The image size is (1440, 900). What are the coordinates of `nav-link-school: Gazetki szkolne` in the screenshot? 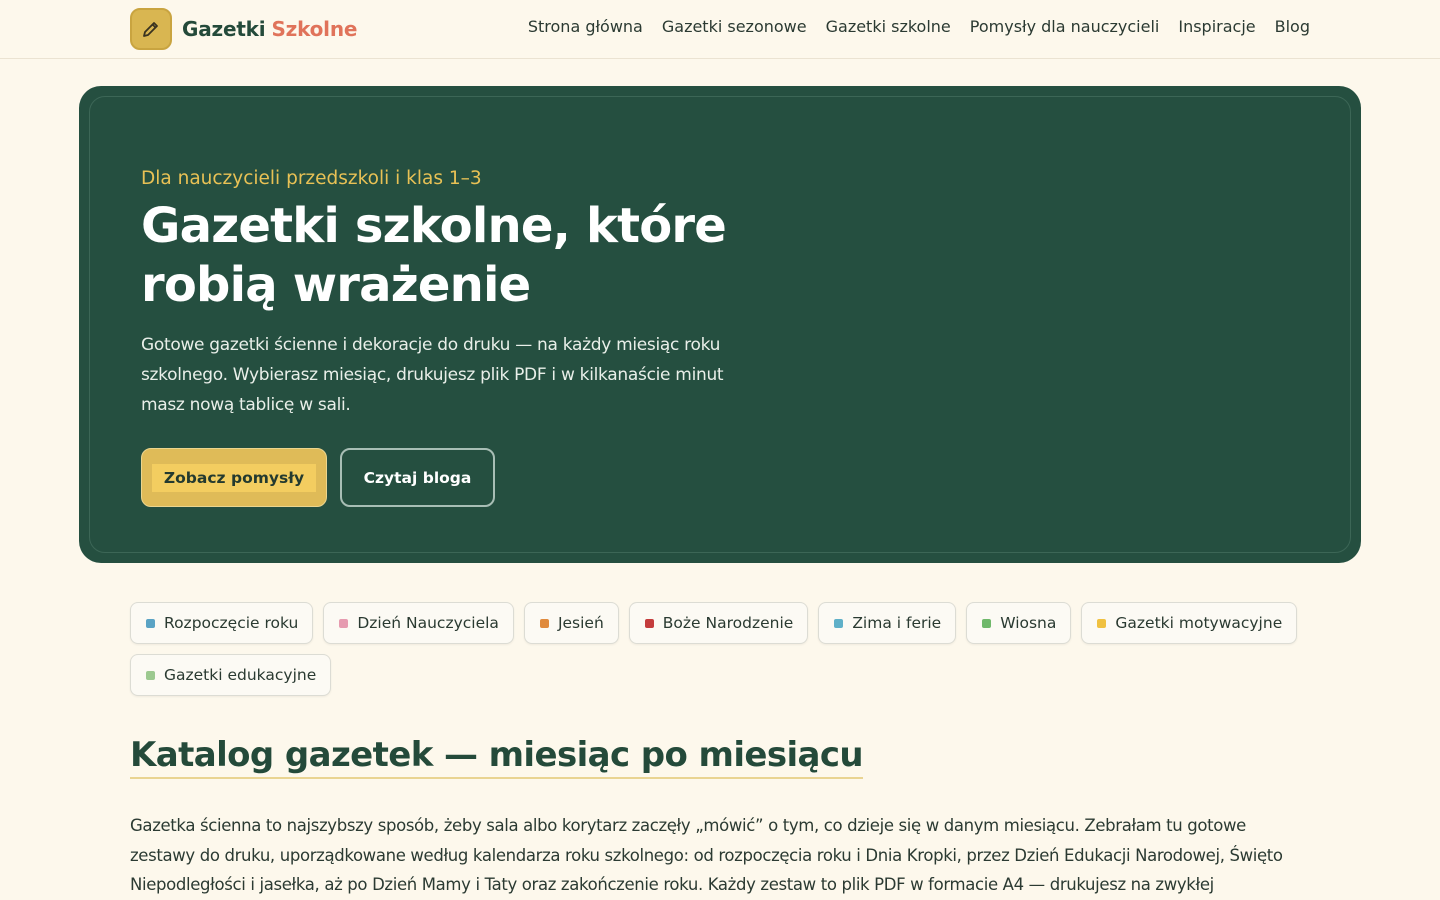 It's located at (888, 26).